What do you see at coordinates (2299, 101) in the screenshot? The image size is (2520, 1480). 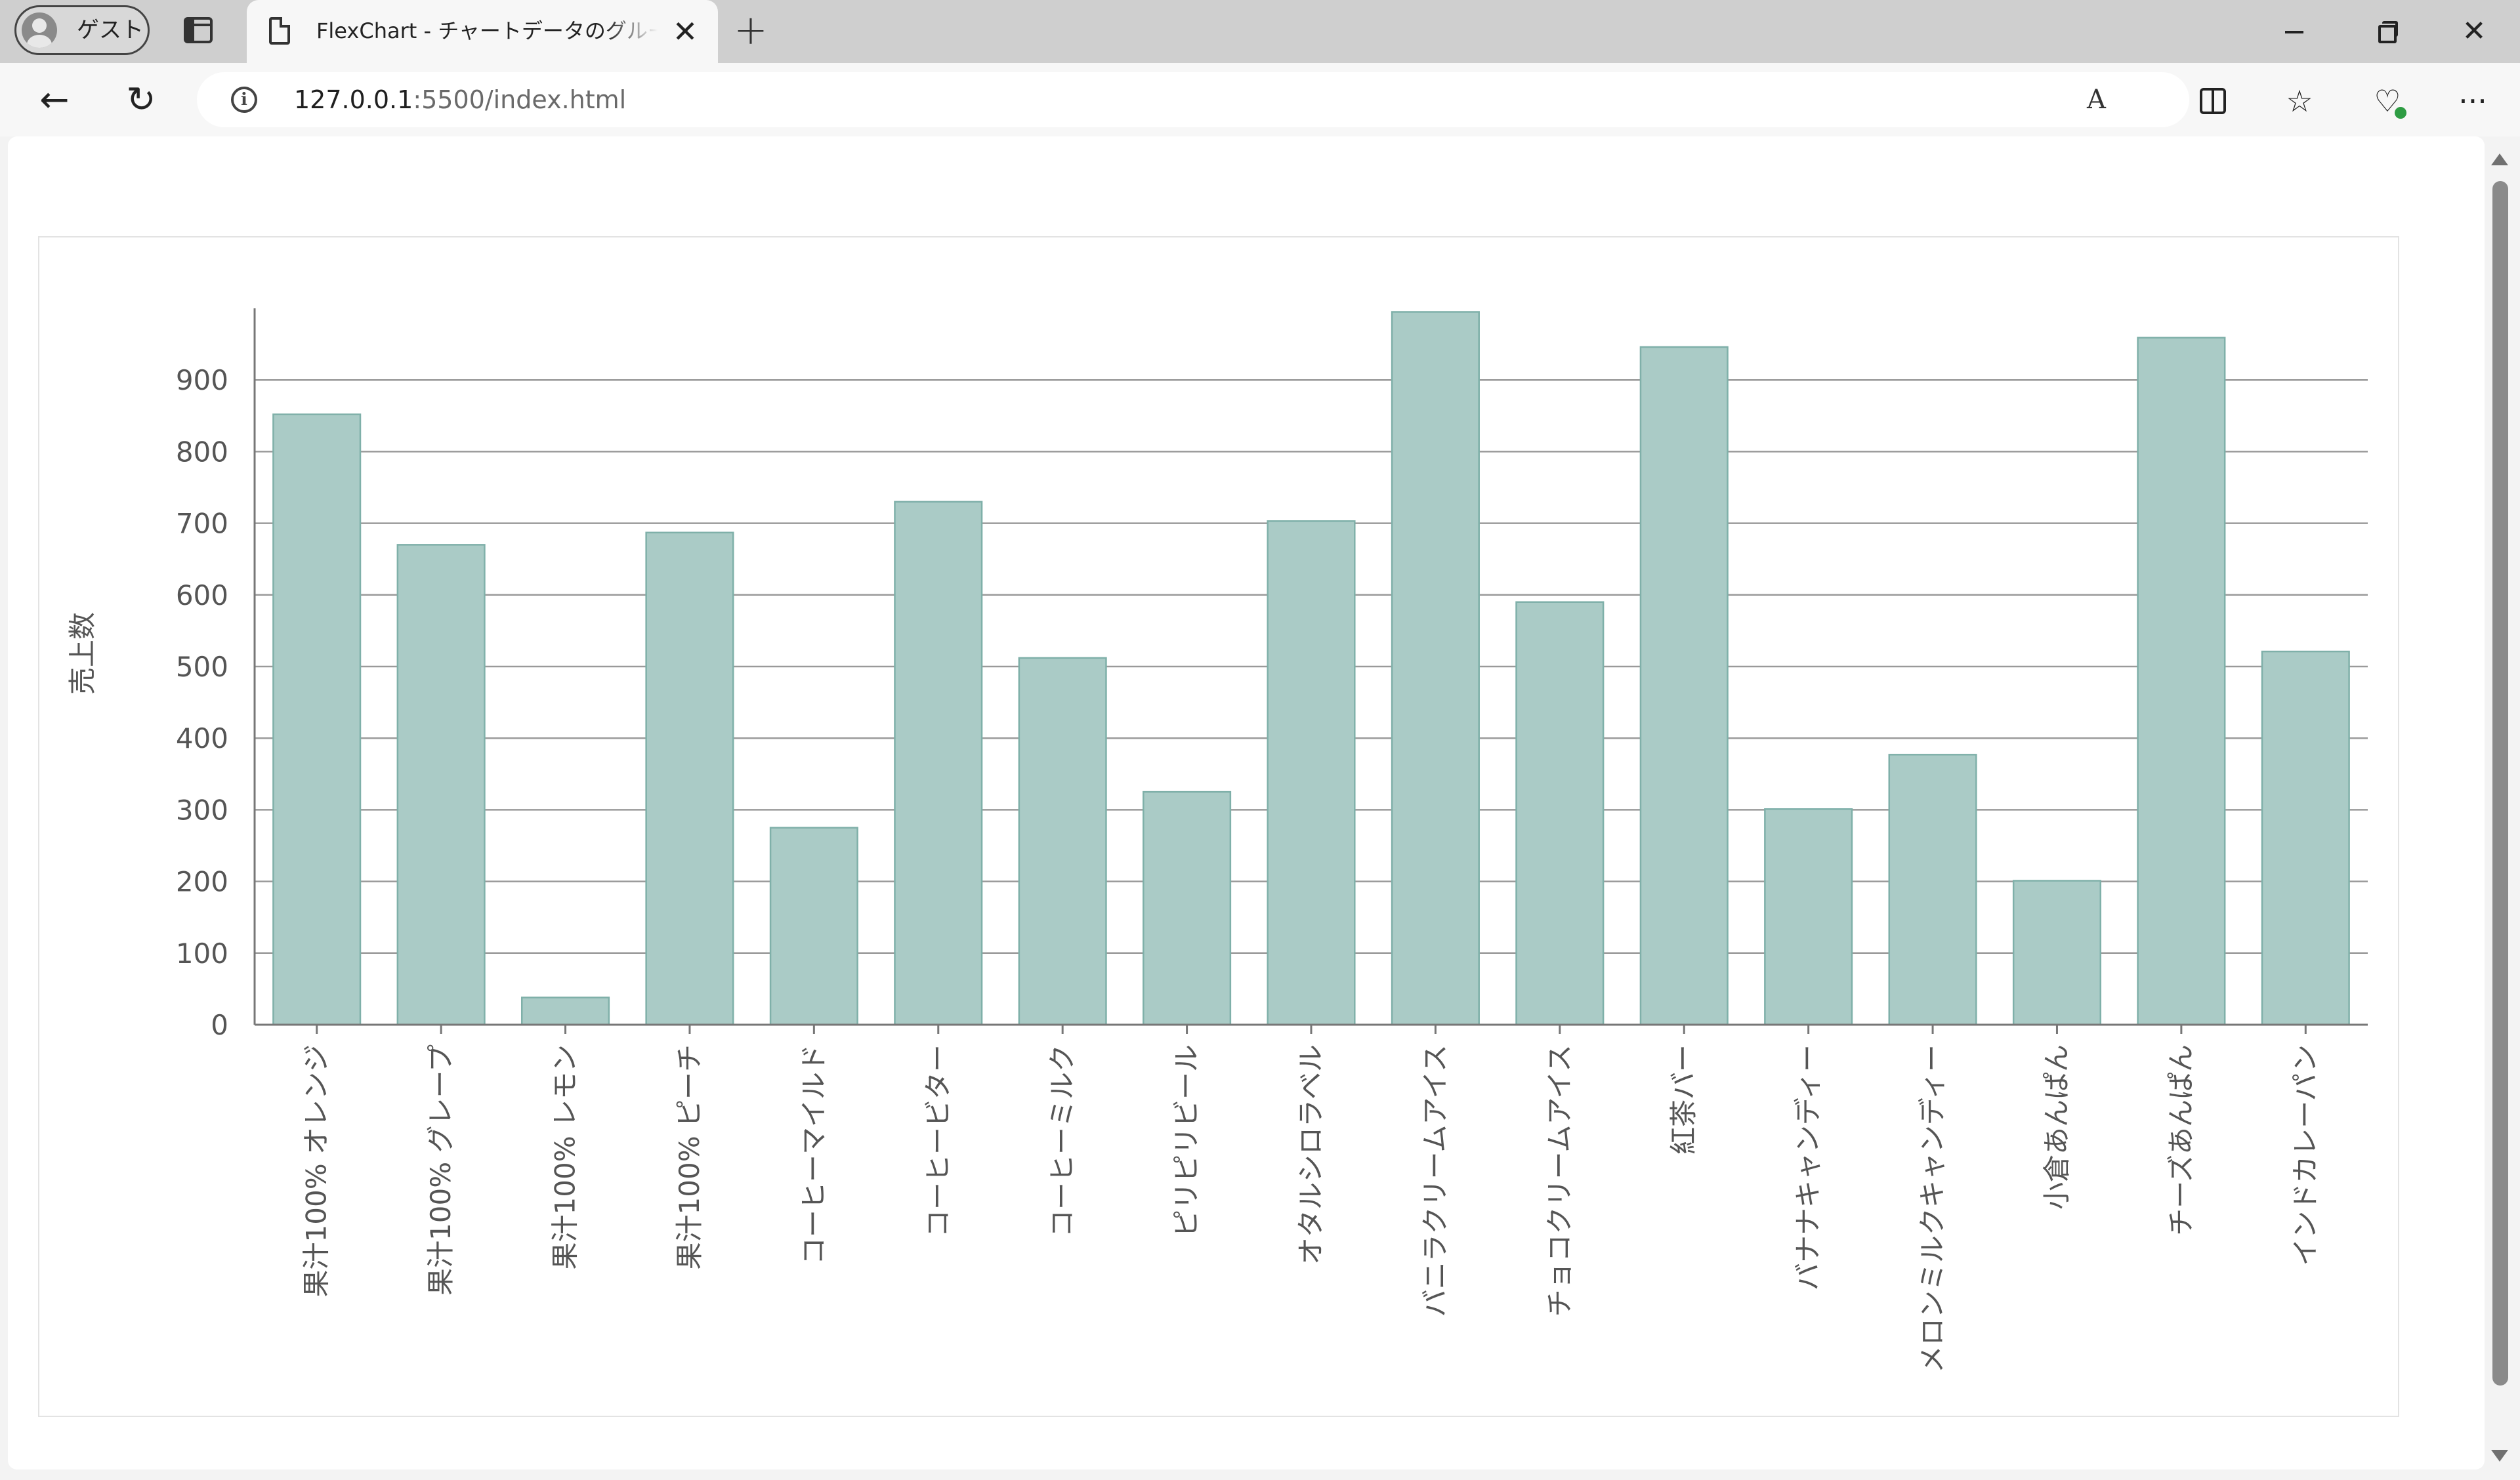 I see `favorites-icon: ☆` at bounding box center [2299, 101].